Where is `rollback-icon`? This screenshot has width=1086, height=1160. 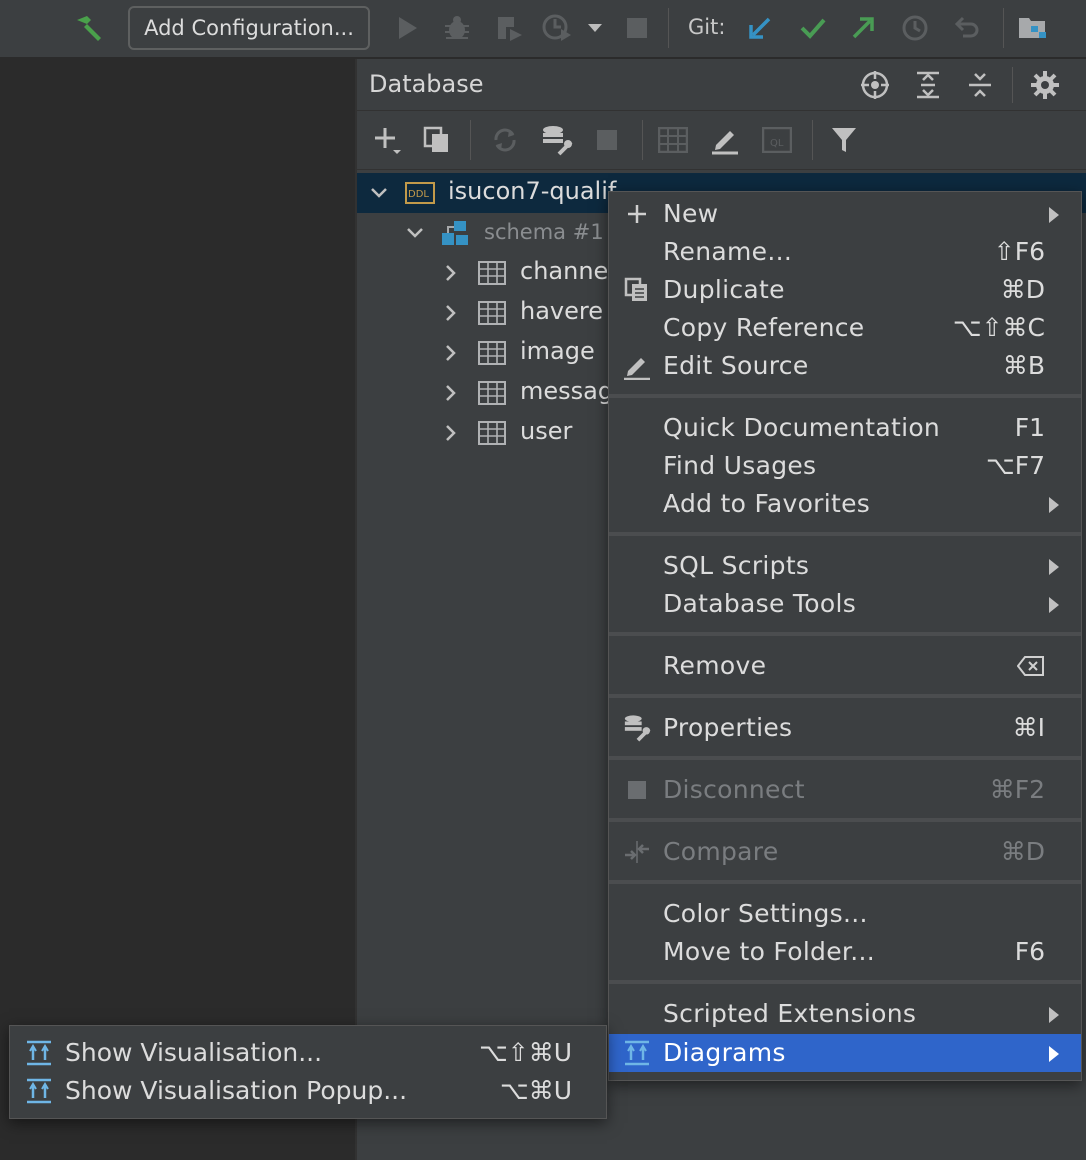 rollback-icon is located at coordinates (967, 28).